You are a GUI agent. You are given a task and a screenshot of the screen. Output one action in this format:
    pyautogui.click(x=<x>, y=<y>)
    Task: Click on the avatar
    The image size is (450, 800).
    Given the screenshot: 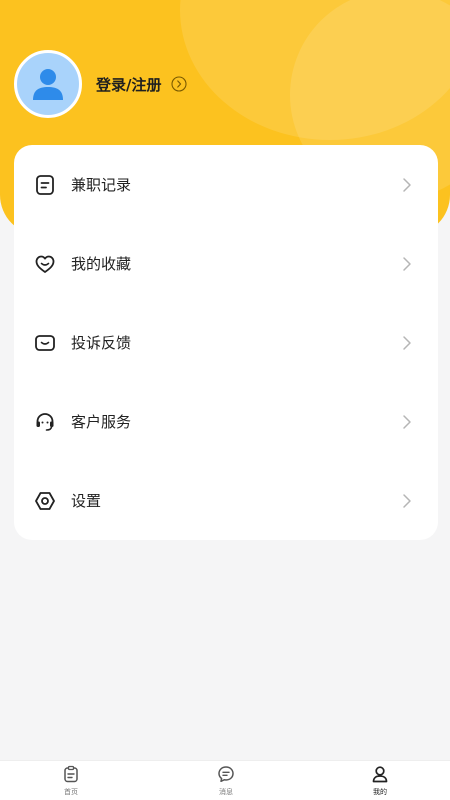 What is the action you would take?
    pyautogui.click(x=48, y=84)
    